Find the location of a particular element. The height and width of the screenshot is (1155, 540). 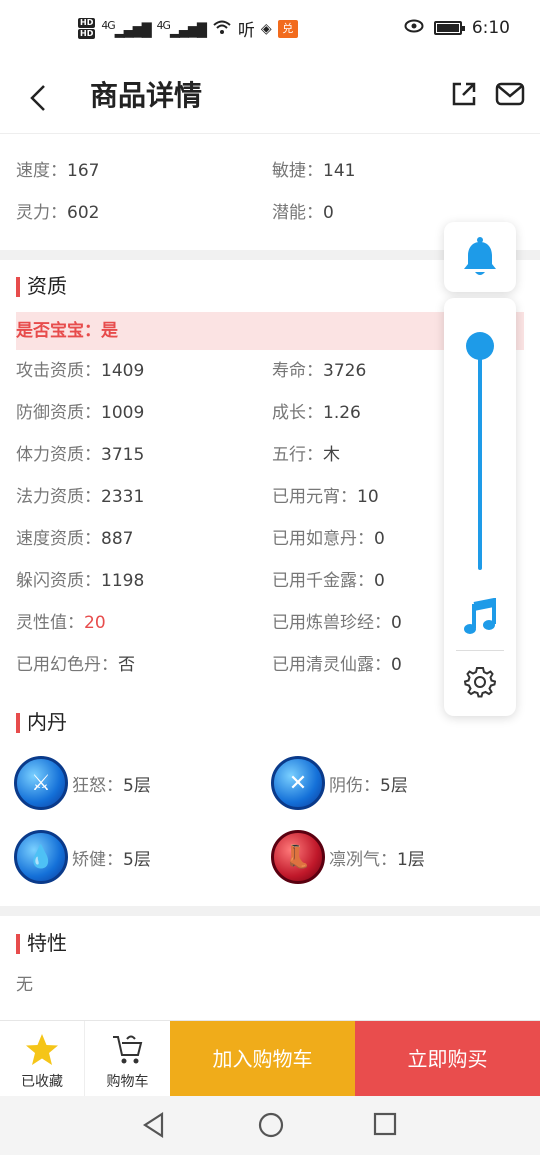

chevron-left-icon is located at coordinates (37, 98).